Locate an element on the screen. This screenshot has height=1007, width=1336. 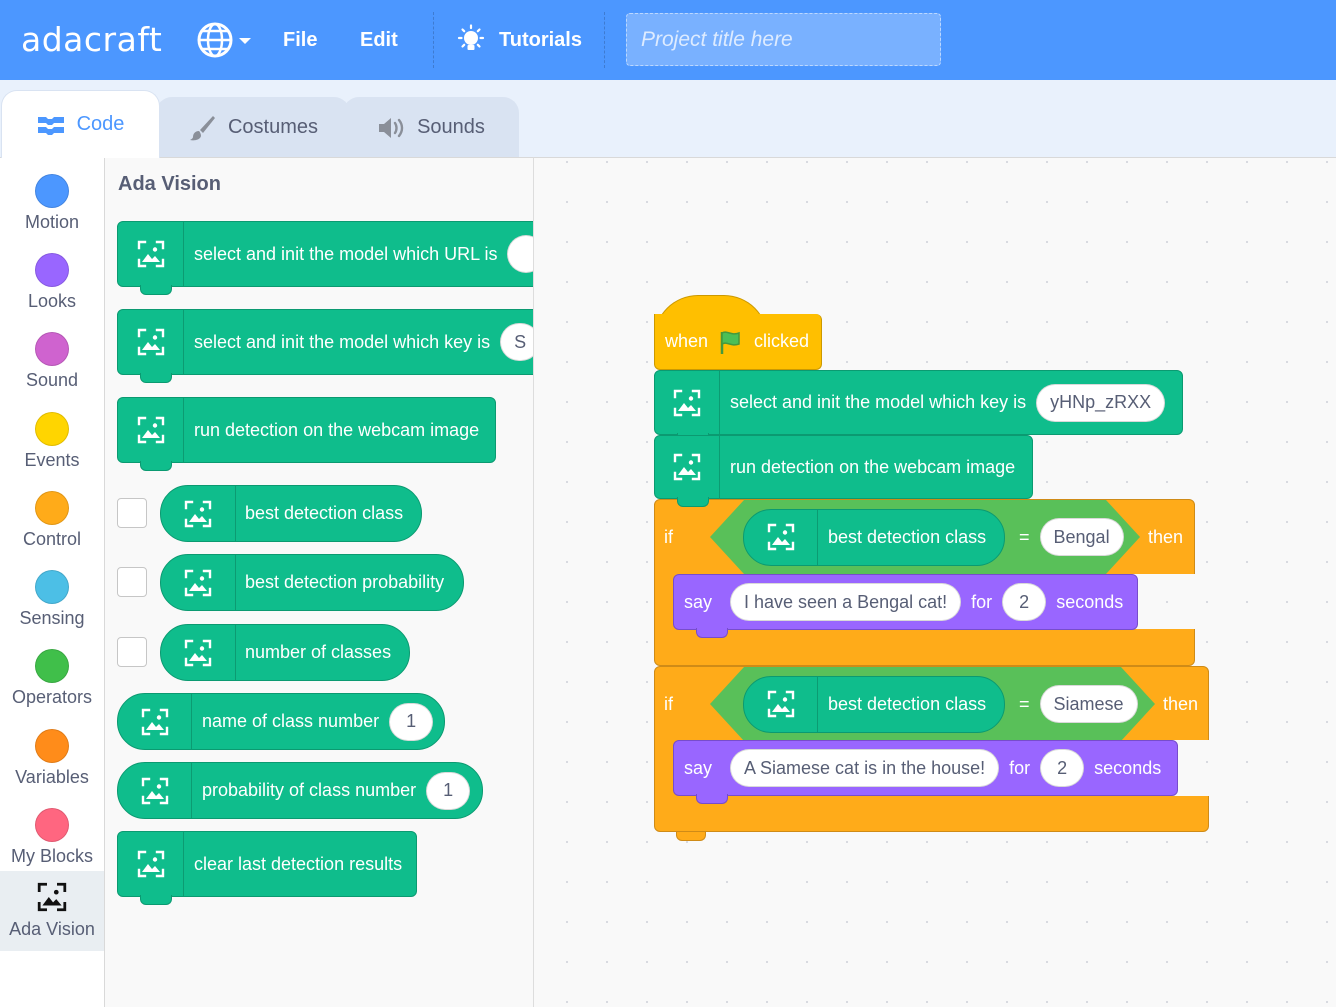
block-text: seconds is located at coordinates (1128, 767).